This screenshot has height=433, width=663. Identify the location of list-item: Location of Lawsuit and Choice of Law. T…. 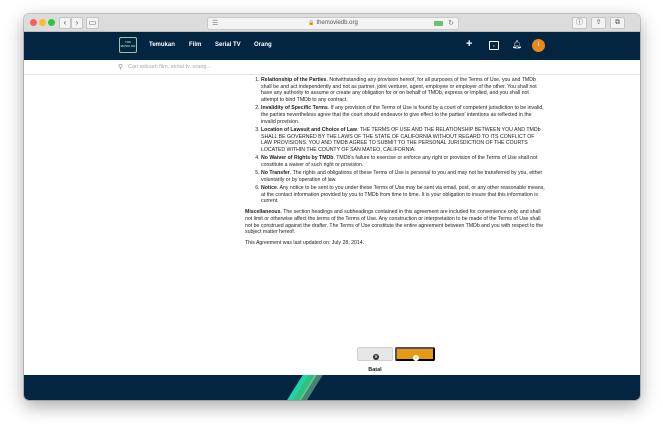
(403, 140).